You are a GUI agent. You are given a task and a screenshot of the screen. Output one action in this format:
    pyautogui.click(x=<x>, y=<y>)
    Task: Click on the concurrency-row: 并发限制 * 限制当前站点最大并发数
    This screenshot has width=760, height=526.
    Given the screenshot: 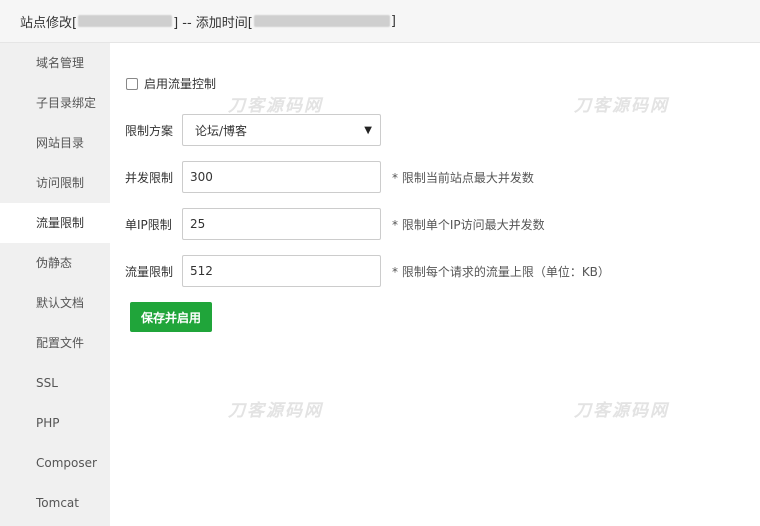 What is the action you would take?
    pyautogui.click(x=329, y=177)
    